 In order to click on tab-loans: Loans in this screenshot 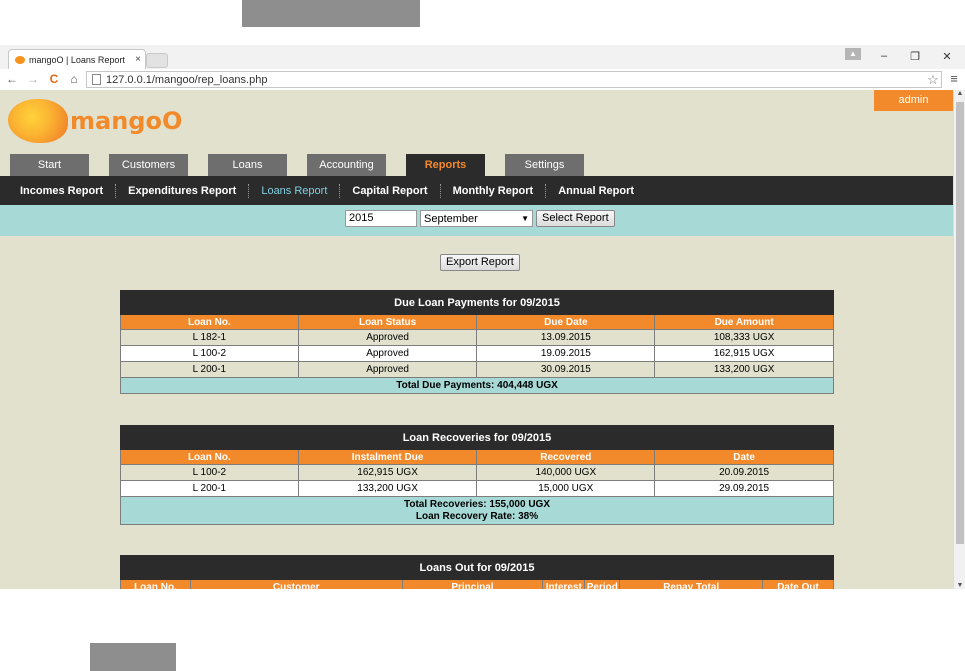, I will do `click(247, 165)`.